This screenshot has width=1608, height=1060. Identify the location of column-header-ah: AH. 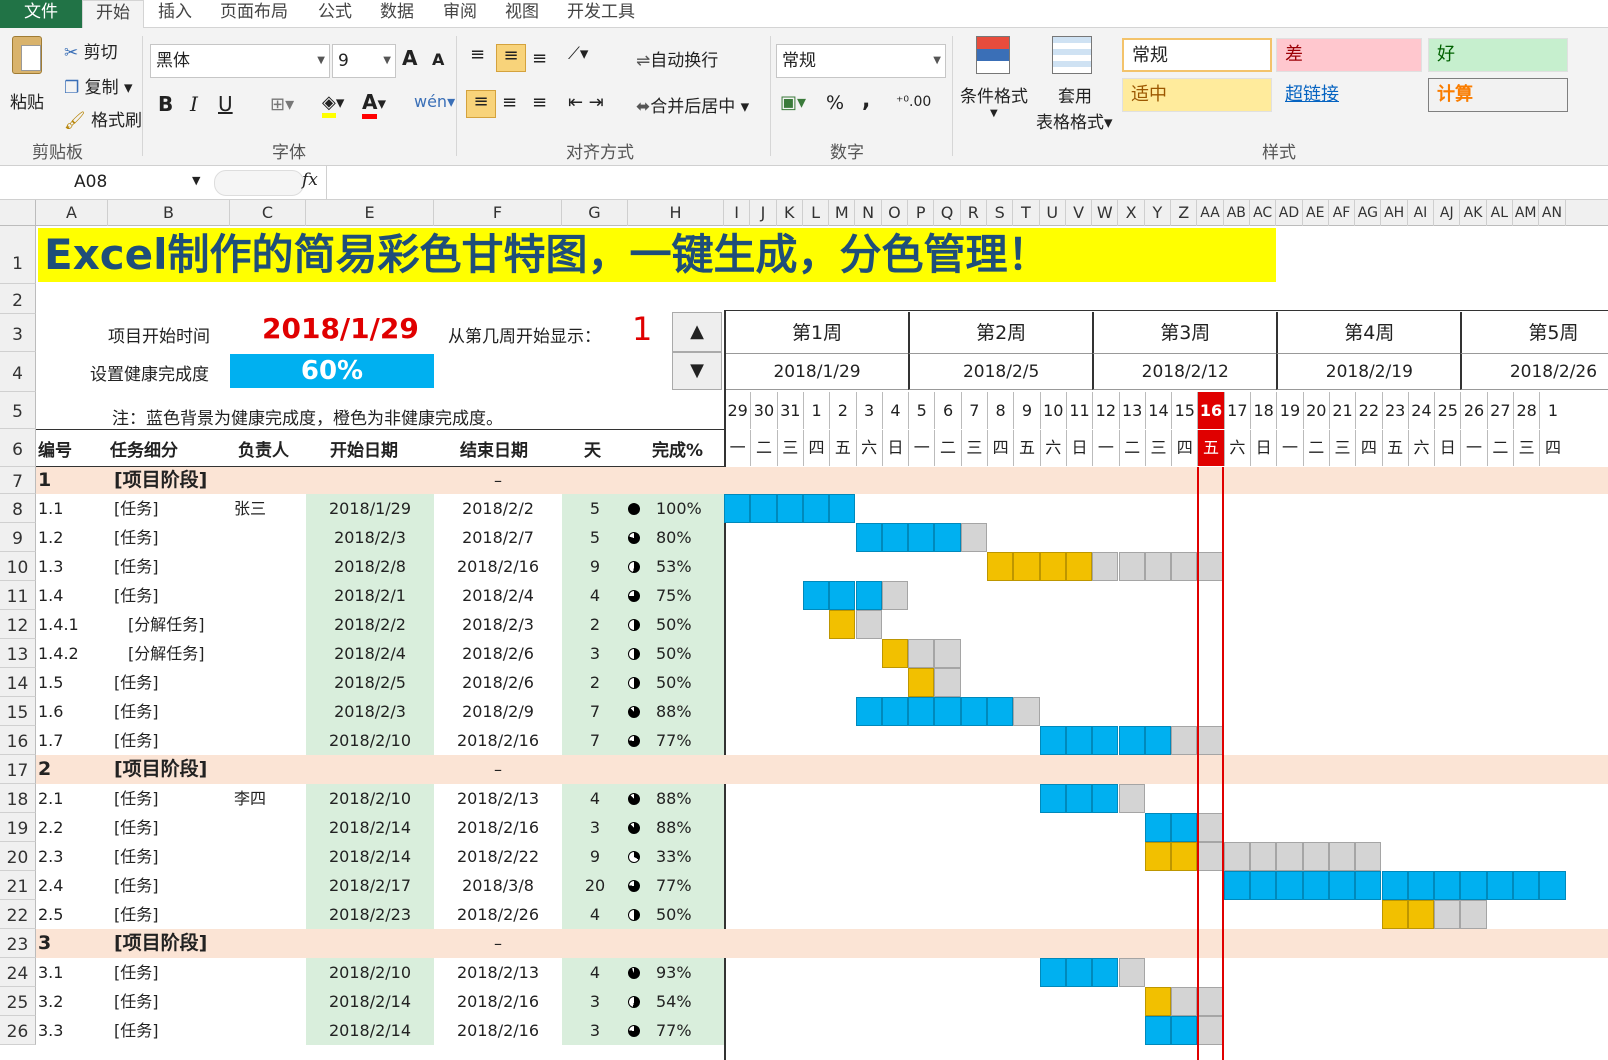
(1395, 213).